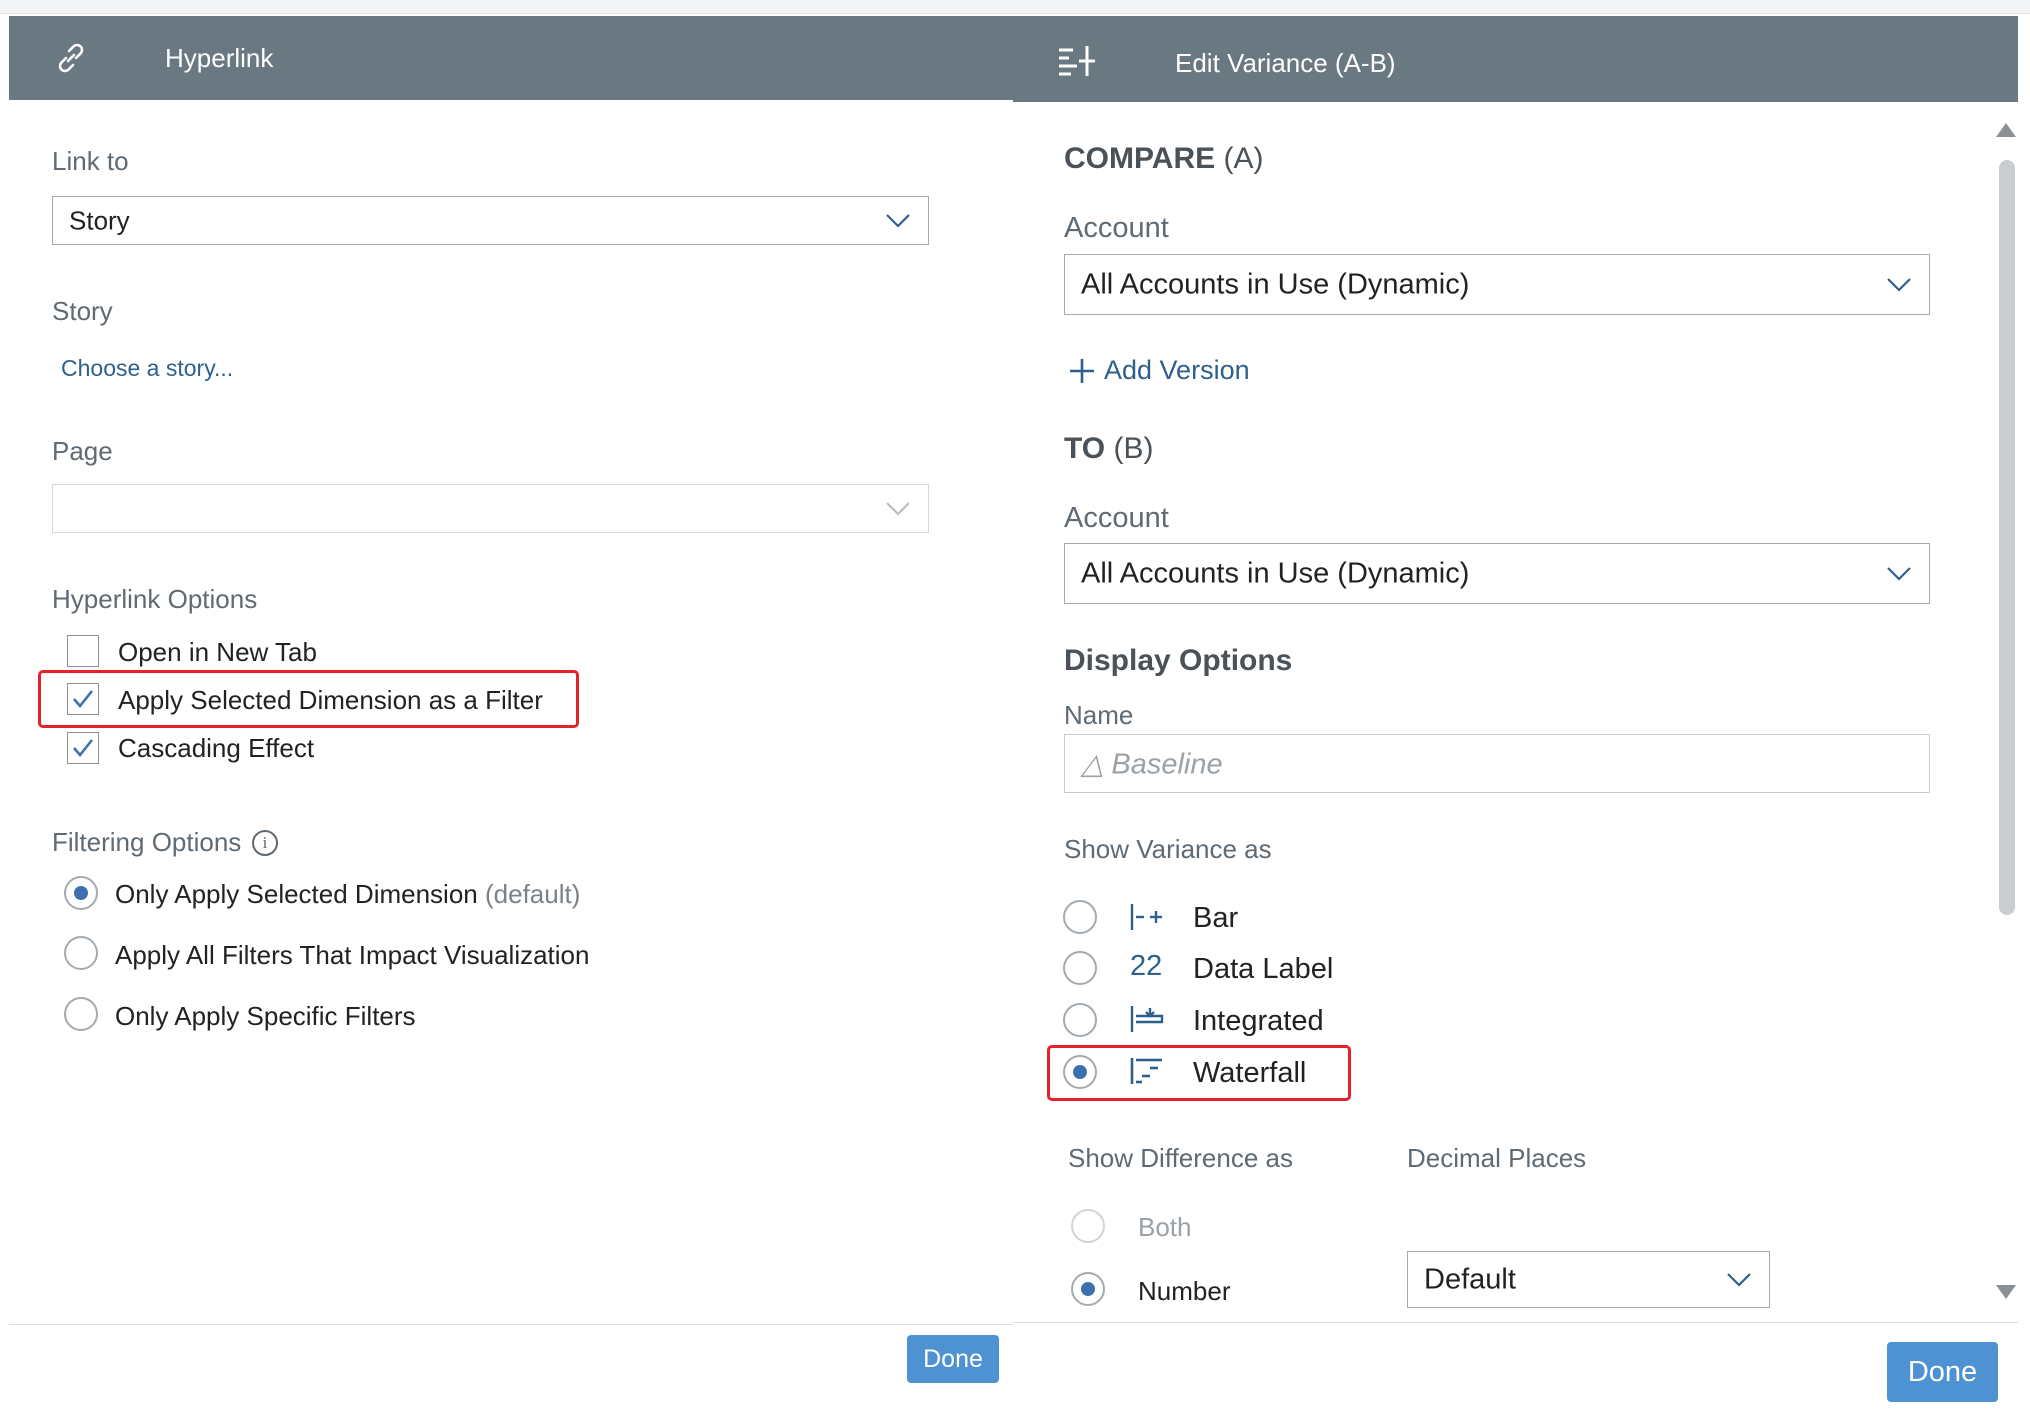 This screenshot has width=2030, height=1427. What do you see at coordinates (1108, 449) in the screenshot?
I see `to-heading: TO (B)` at bounding box center [1108, 449].